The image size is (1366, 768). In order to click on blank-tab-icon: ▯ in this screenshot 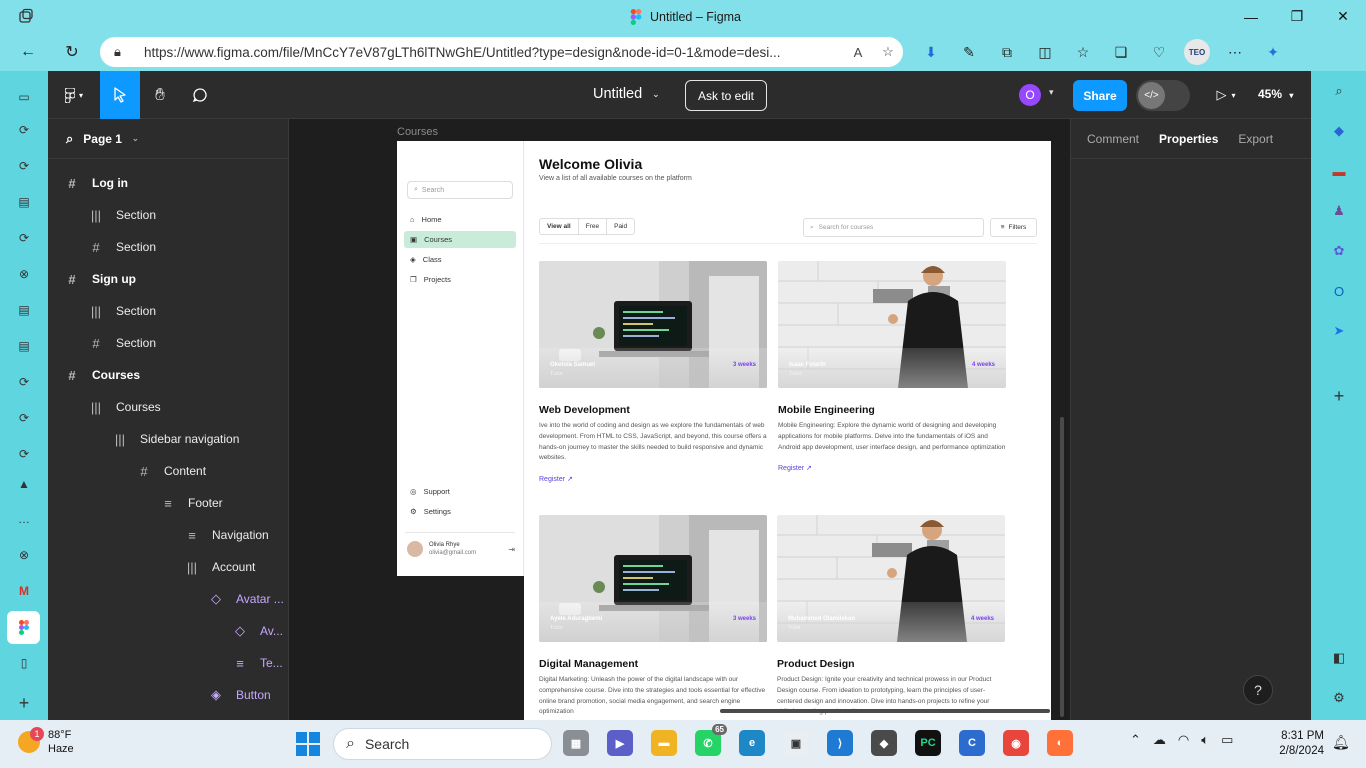, I will do `click(24, 663)`.